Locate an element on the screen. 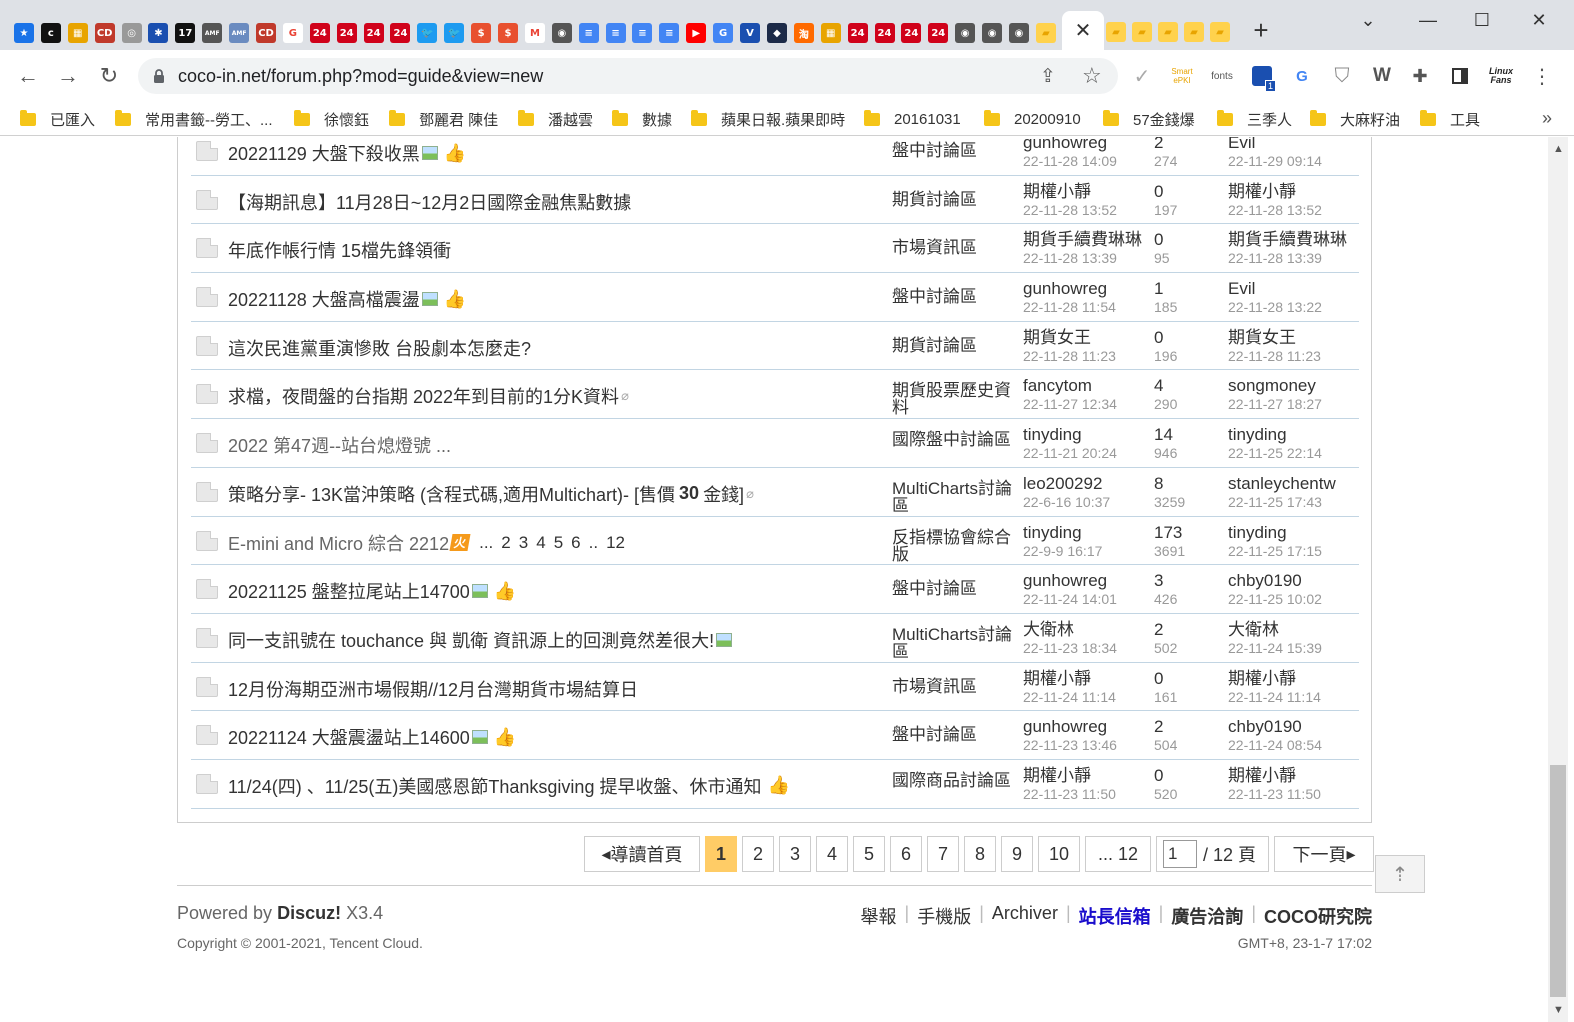  thread-title-text: E-mini and Micro 綜合 2212 is located at coordinates (338, 543).